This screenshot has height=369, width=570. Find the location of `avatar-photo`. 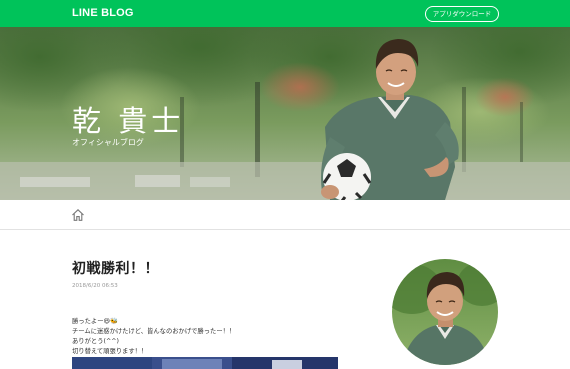

avatar-photo is located at coordinates (445, 312).